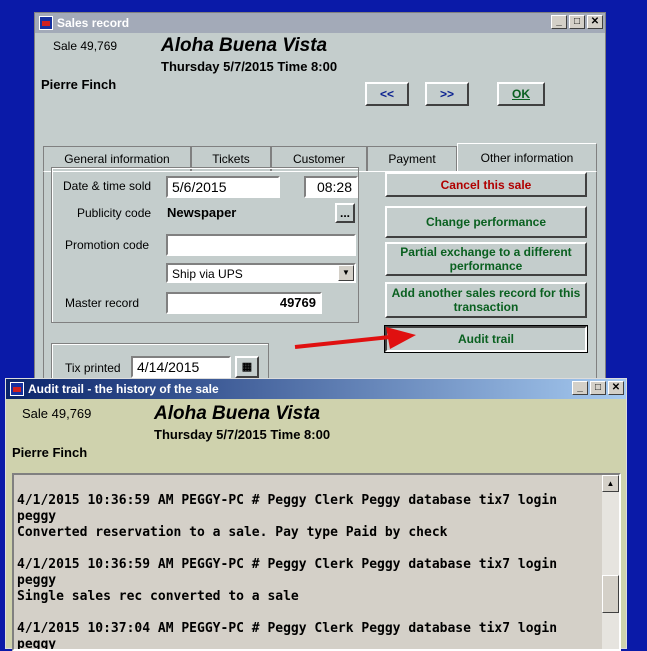 The image size is (647, 651). What do you see at coordinates (610, 483) in the screenshot?
I see `scroll-up-icon: ▲` at bounding box center [610, 483].